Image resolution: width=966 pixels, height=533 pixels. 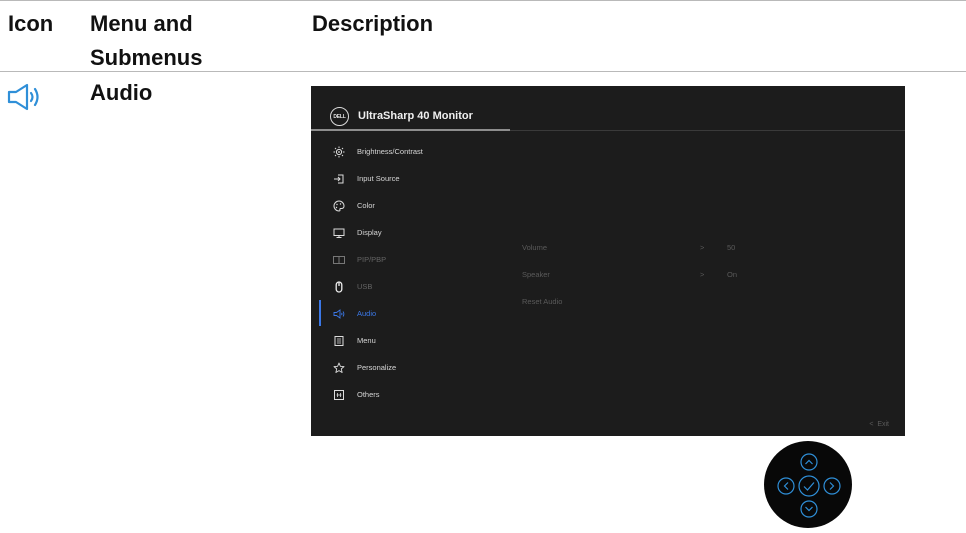 I want to click on up-arrow-icon, so click(x=809, y=462).